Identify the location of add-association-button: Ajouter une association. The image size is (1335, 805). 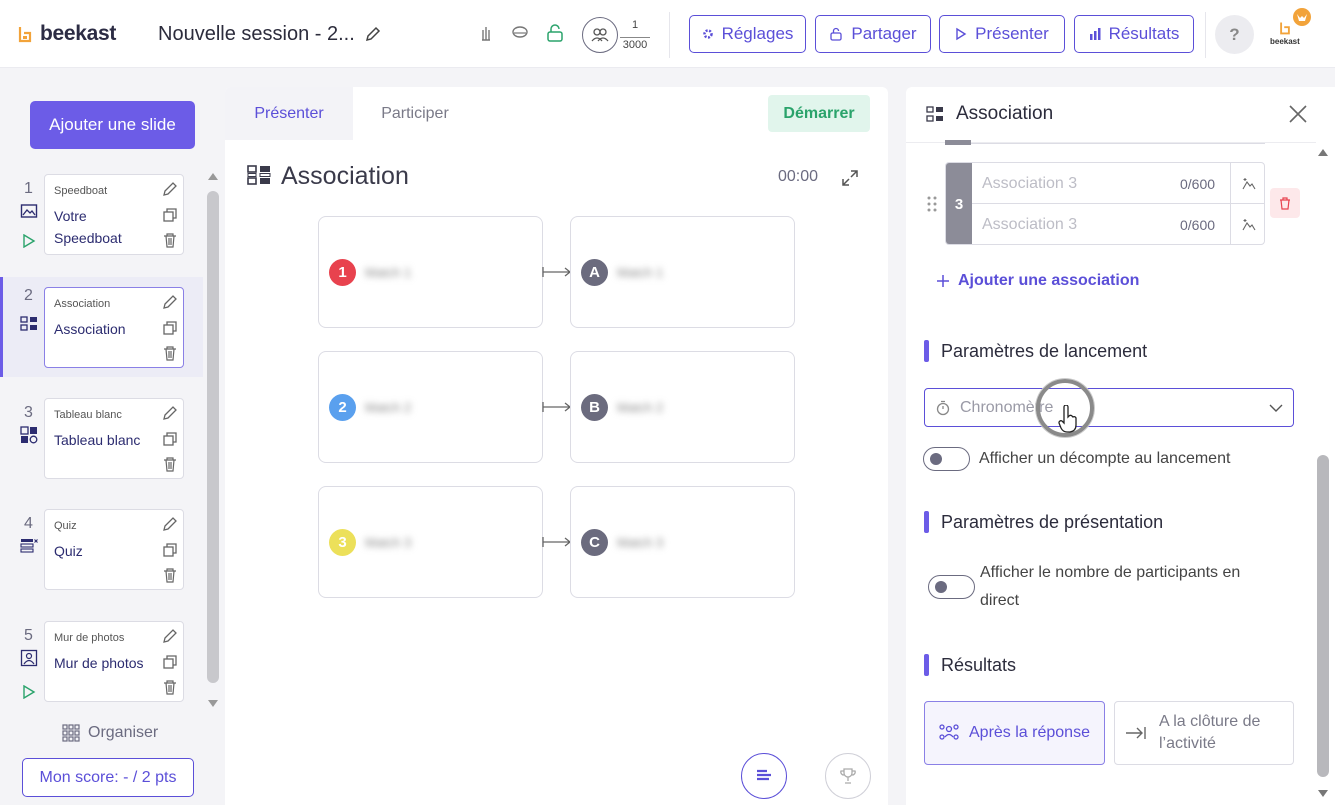
(1037, 281).